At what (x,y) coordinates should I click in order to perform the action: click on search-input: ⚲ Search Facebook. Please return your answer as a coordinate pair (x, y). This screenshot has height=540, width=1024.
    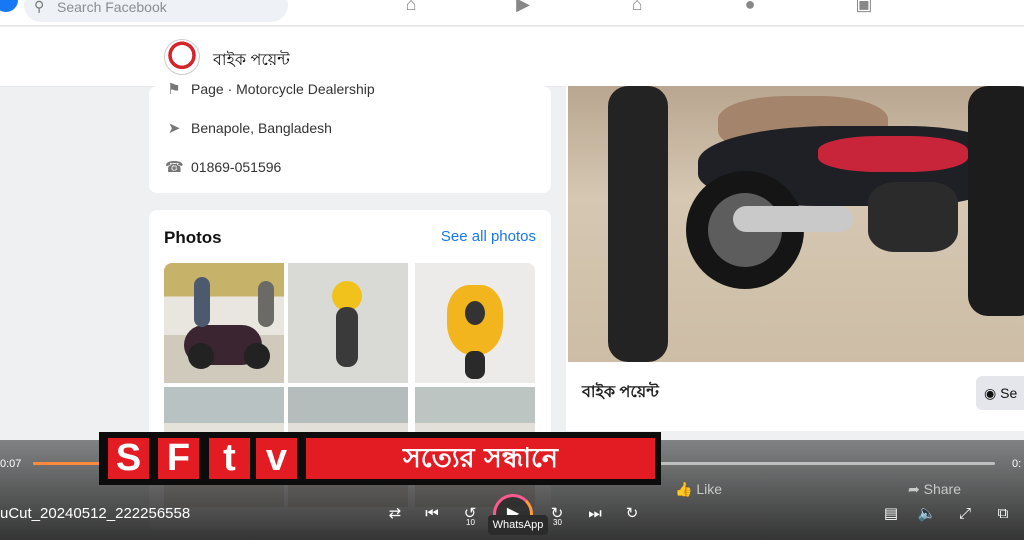
    Looking at the image, I should click on (156, 11).